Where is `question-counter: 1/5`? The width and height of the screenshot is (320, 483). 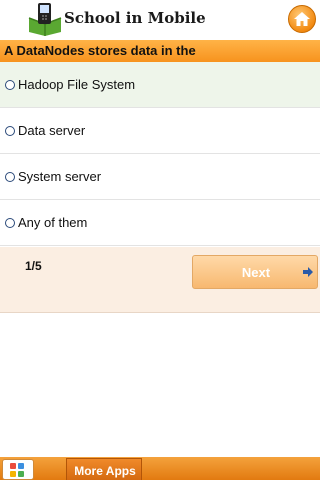
question-counter: 1/5 is located at coordinates (33, 266).